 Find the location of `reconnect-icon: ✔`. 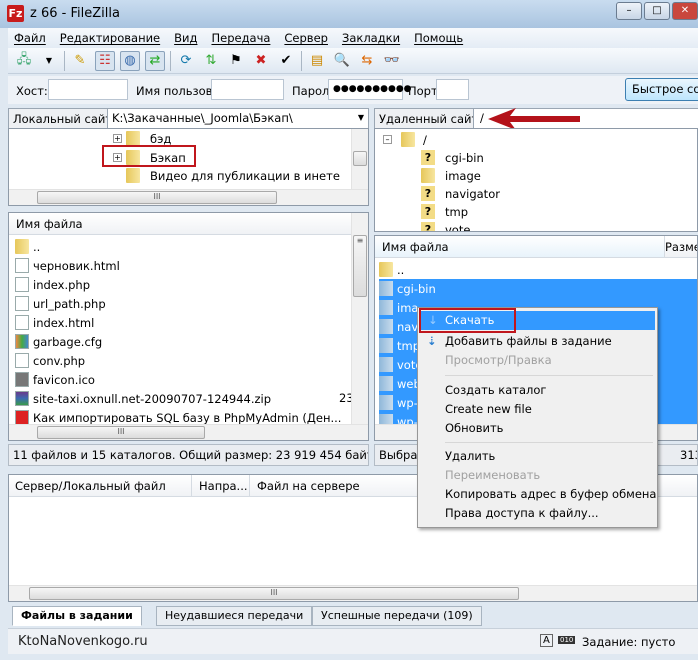

reconnect-icon: ✔ is located at coordinates (286, 61).